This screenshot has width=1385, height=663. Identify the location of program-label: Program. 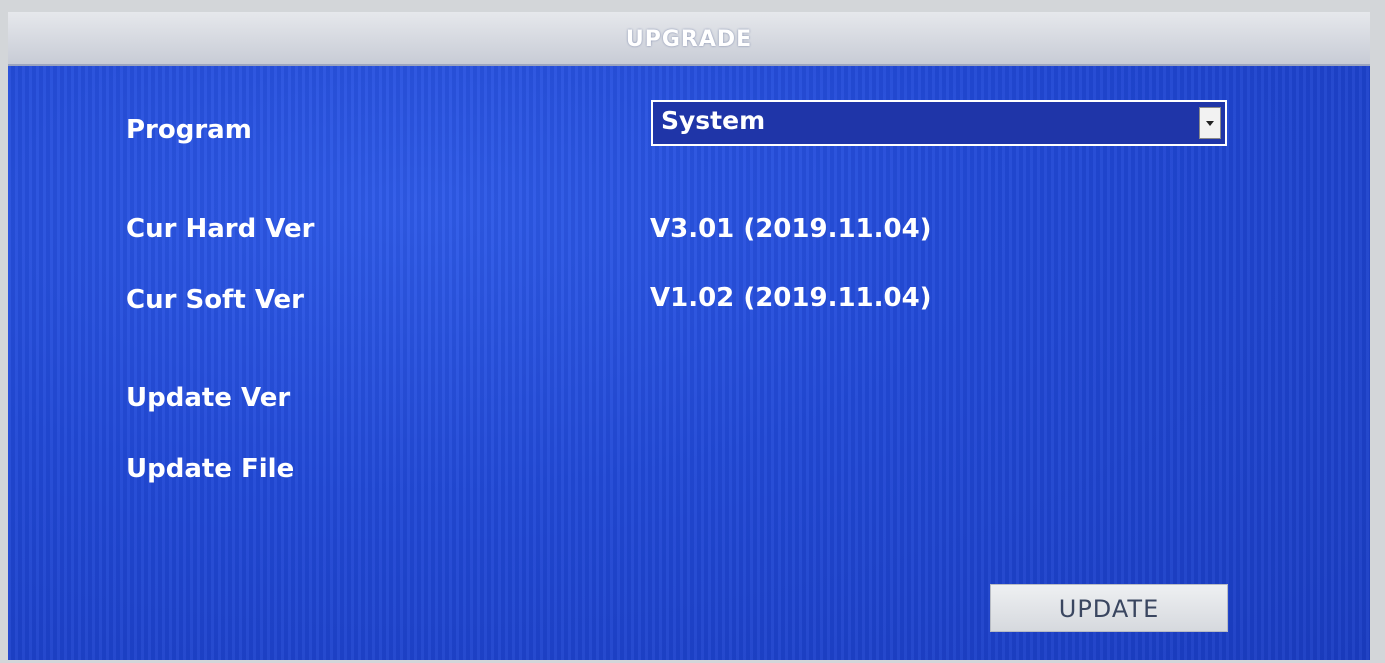
(189, 130).